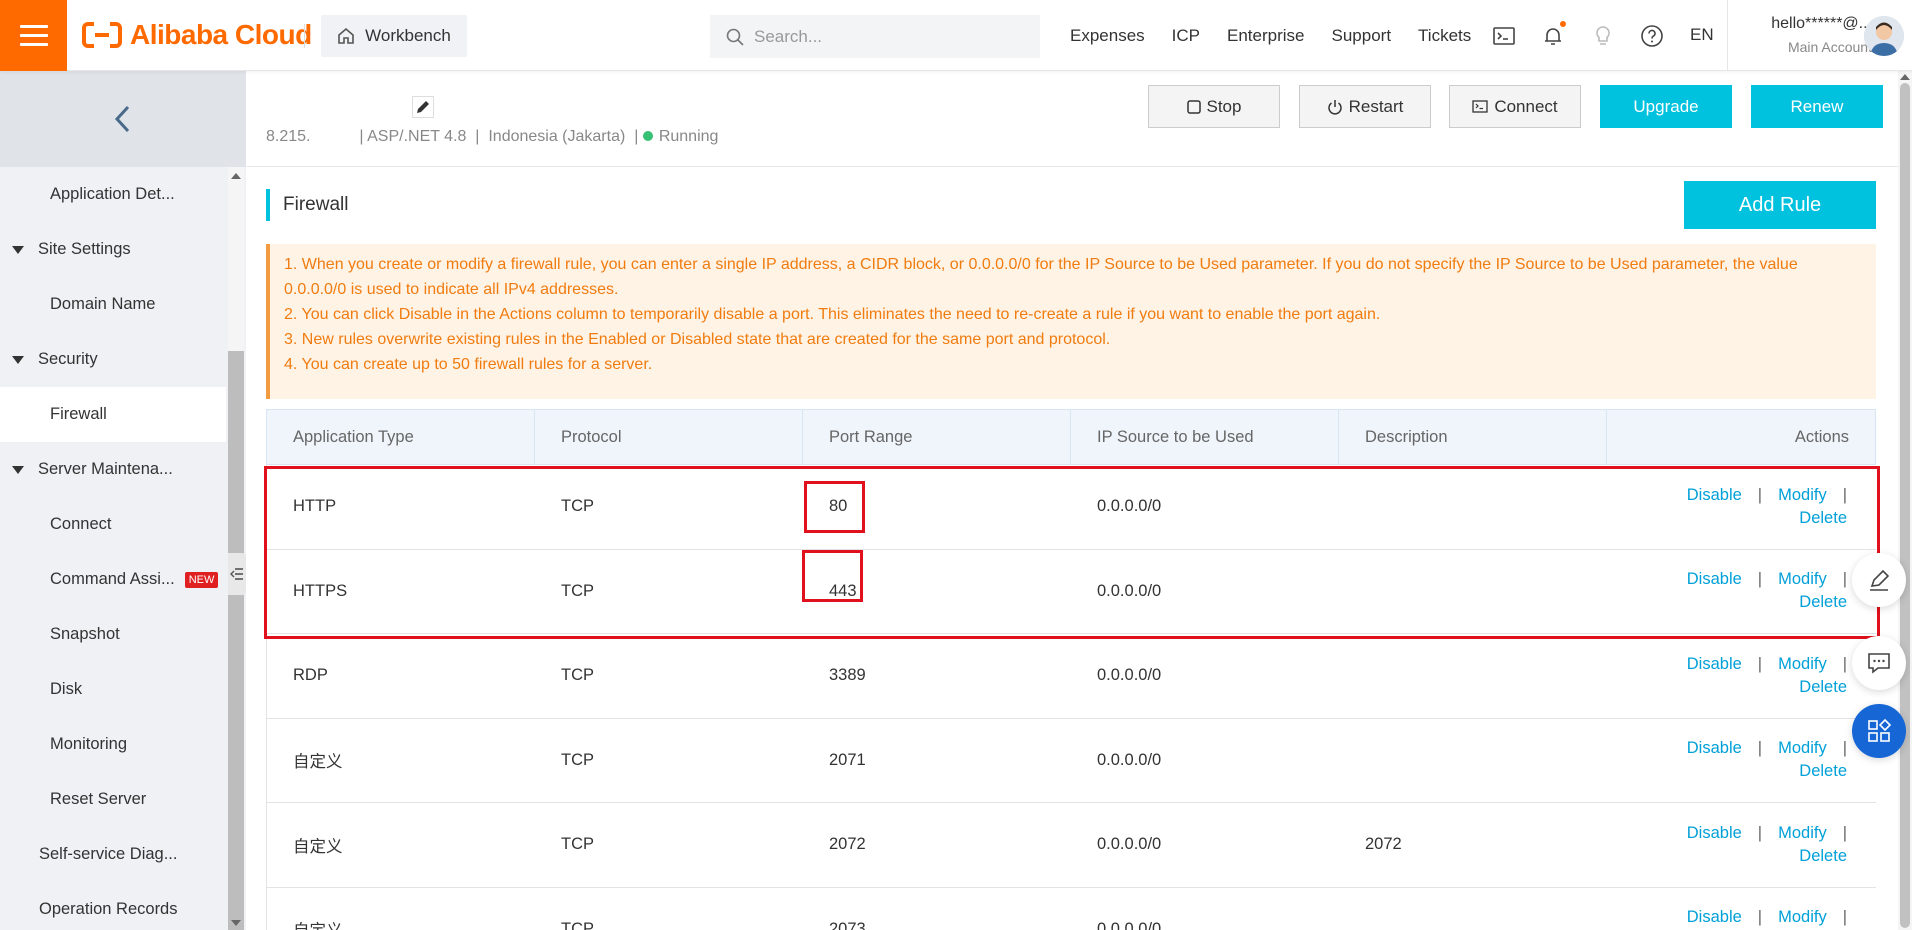 This screenshot has height=930, width=1912. I want to click on chat-icon, so click(1879, 663).